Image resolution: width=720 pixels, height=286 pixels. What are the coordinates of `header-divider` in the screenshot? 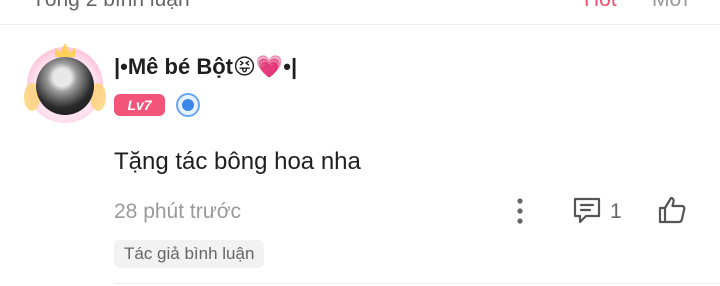 It's located at (360, 24).